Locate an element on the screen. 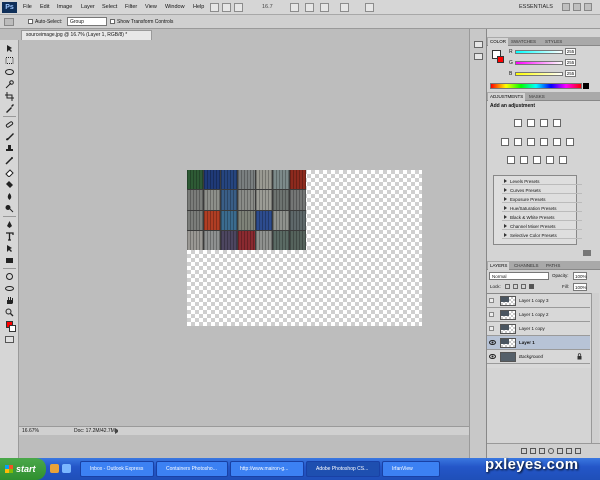 The height and width of the screenshot is (480, 600). preset-item: Selective Color Presets is located at coordinates (542, 235).